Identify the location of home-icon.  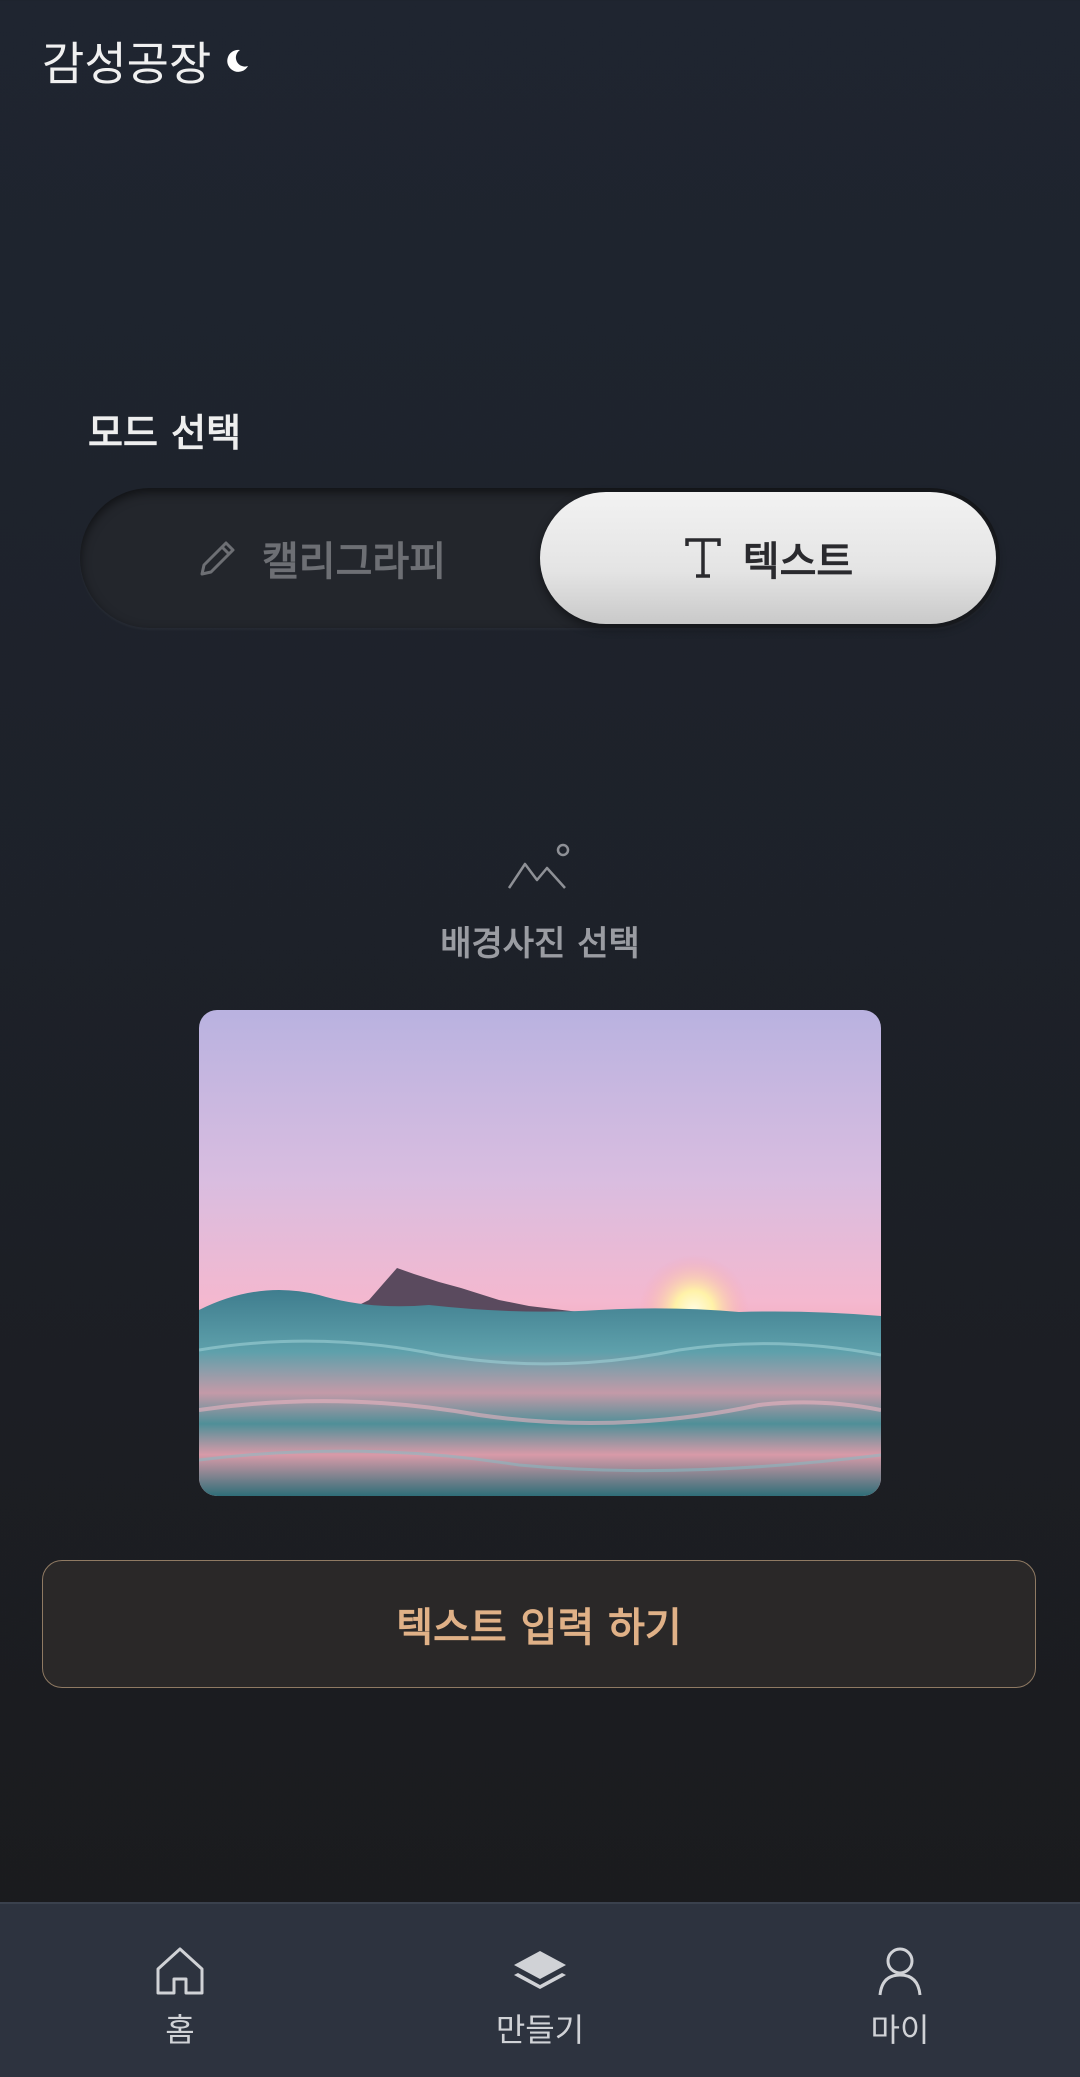
(180, 1970).